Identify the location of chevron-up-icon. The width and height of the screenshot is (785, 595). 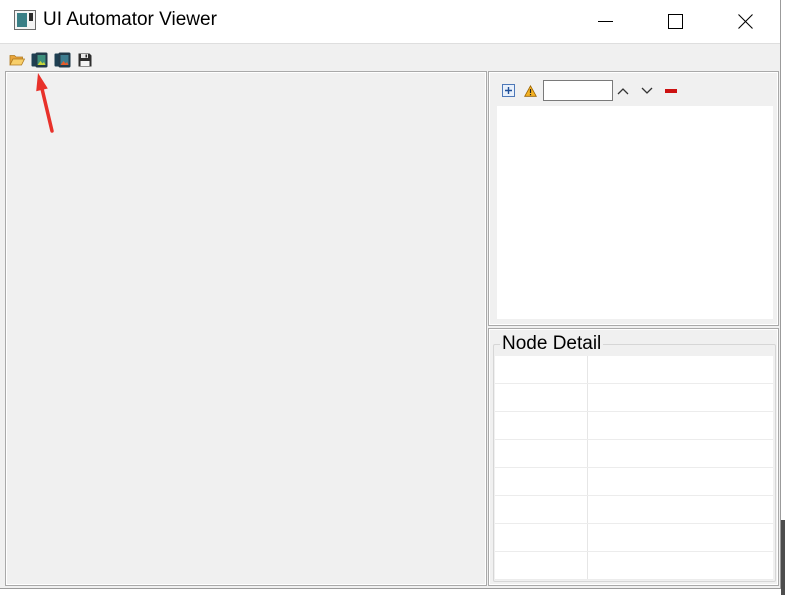
(623, 90).